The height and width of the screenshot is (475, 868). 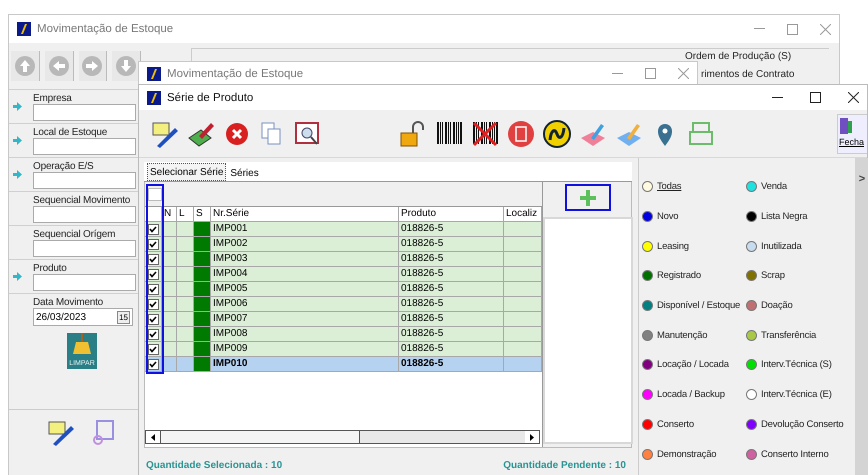 I want to click on radio-option-label: rimentos de Contrato, so click(x=747, y=74).